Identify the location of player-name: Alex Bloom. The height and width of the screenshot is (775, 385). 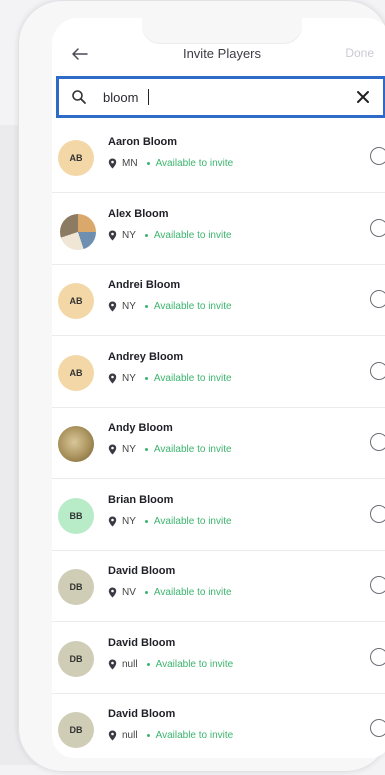
(138, 213).